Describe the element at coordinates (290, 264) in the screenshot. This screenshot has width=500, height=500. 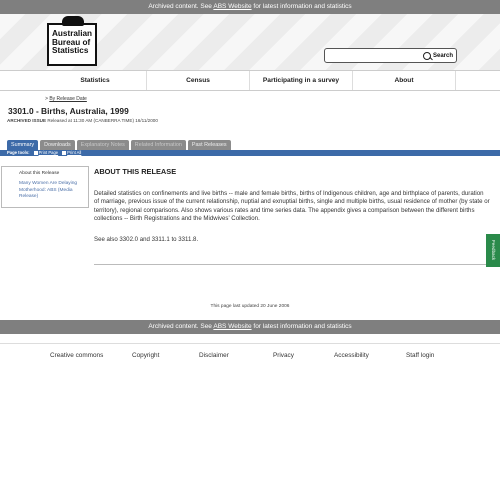
I see `content-divider` at that location.